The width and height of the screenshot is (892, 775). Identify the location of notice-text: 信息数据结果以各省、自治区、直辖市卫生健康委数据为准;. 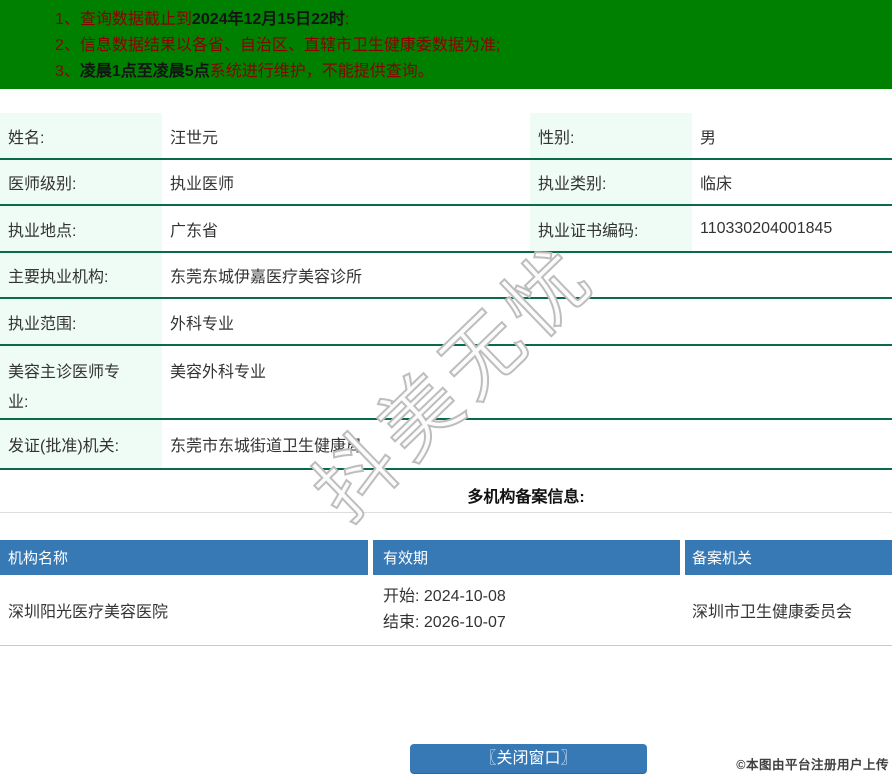
(290, 45).